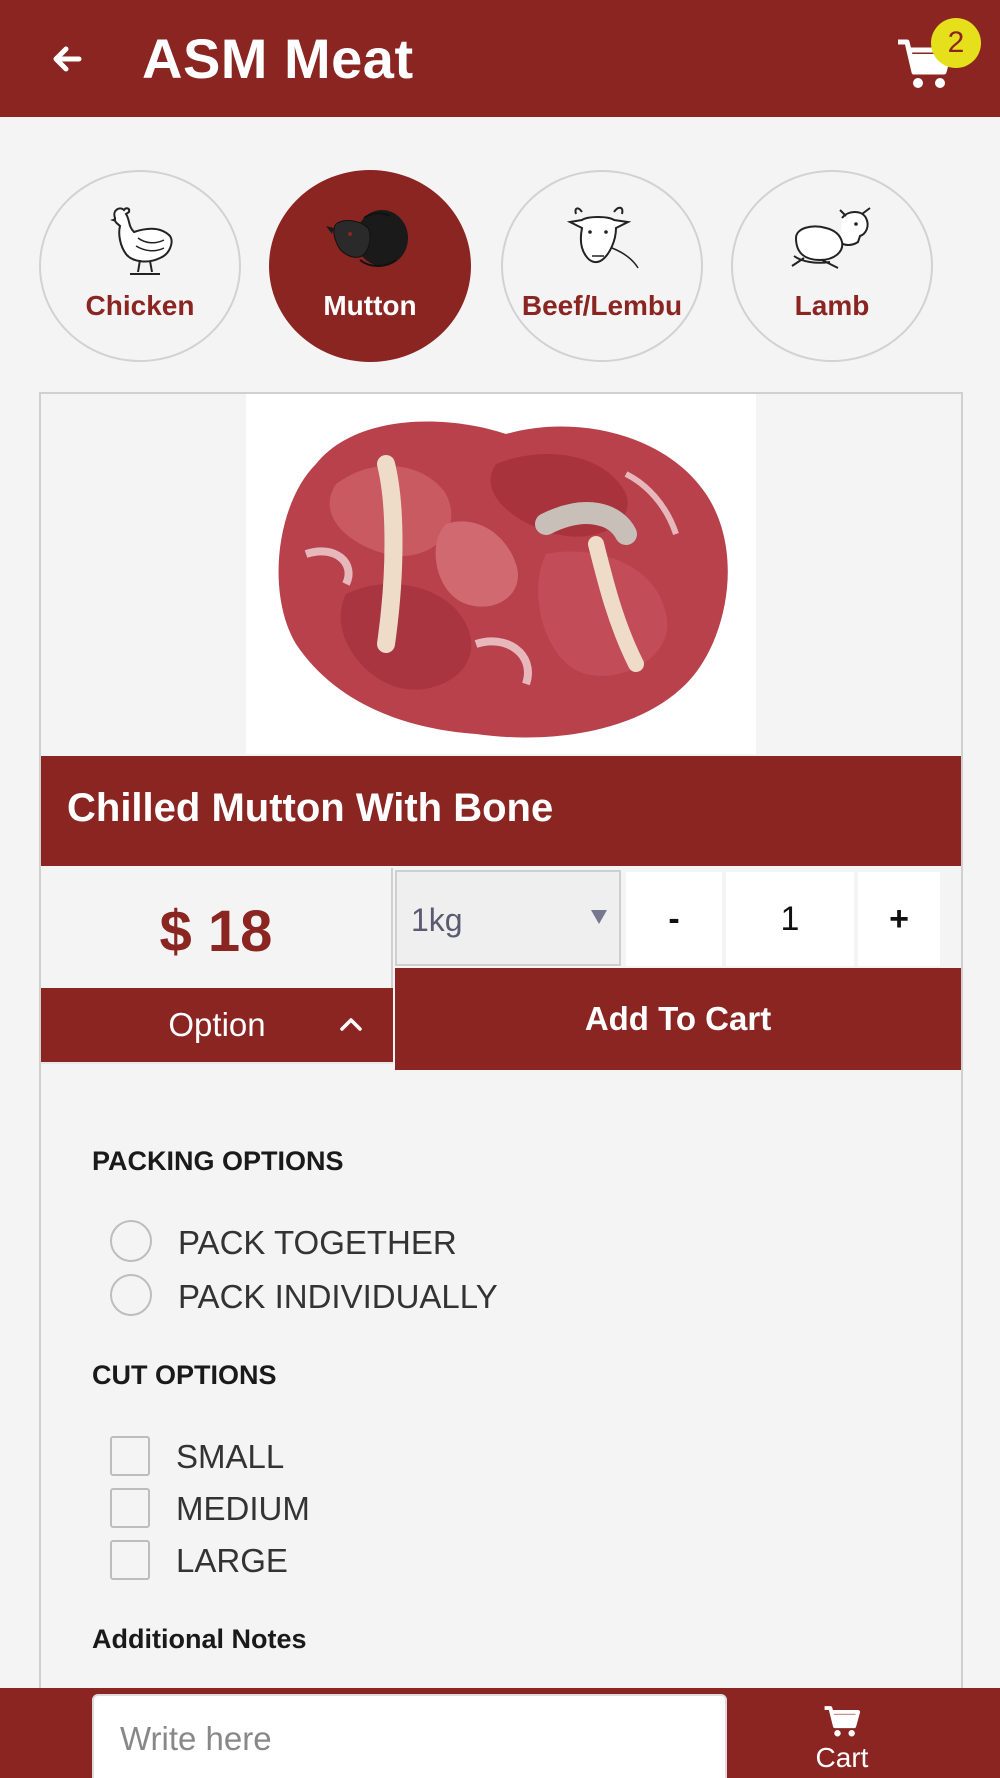 This screenshot has width=1000, height=1778. I want to click on quantity-increase-button: +, so click(899, 919).